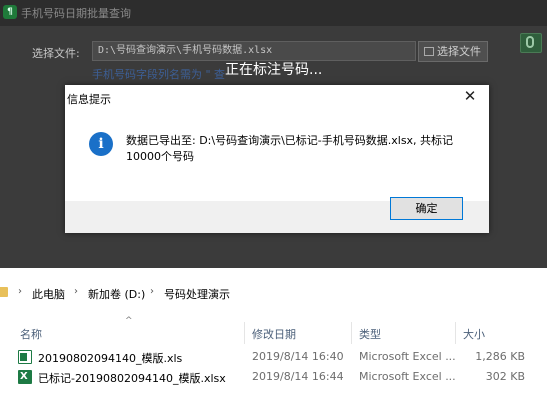 The width and height of the screenshot is (547, 400). I want to click on choose-file-label: 选择文件, so click(459, 51).